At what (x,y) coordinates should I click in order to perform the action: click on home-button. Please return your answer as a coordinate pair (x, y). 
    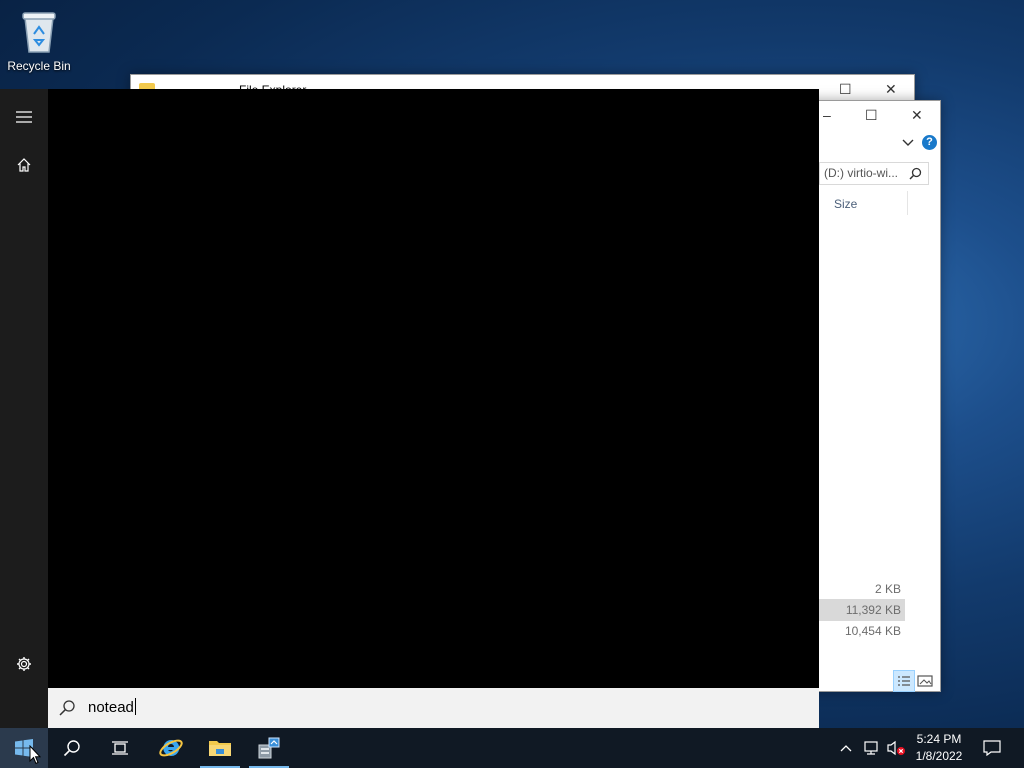
    Looking at the image, I should click on (24, 165).